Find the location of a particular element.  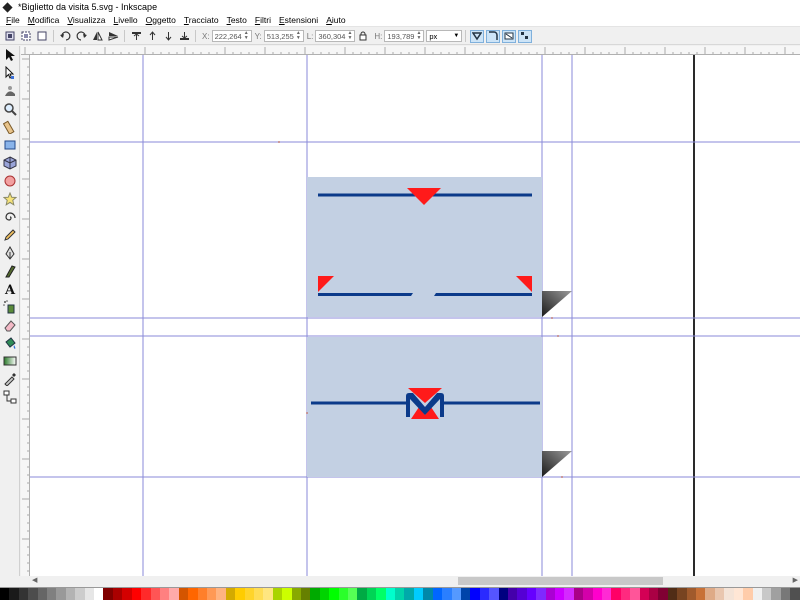

width-spinner-icon: ▲ ▼ is located at coordinates (349, 36).